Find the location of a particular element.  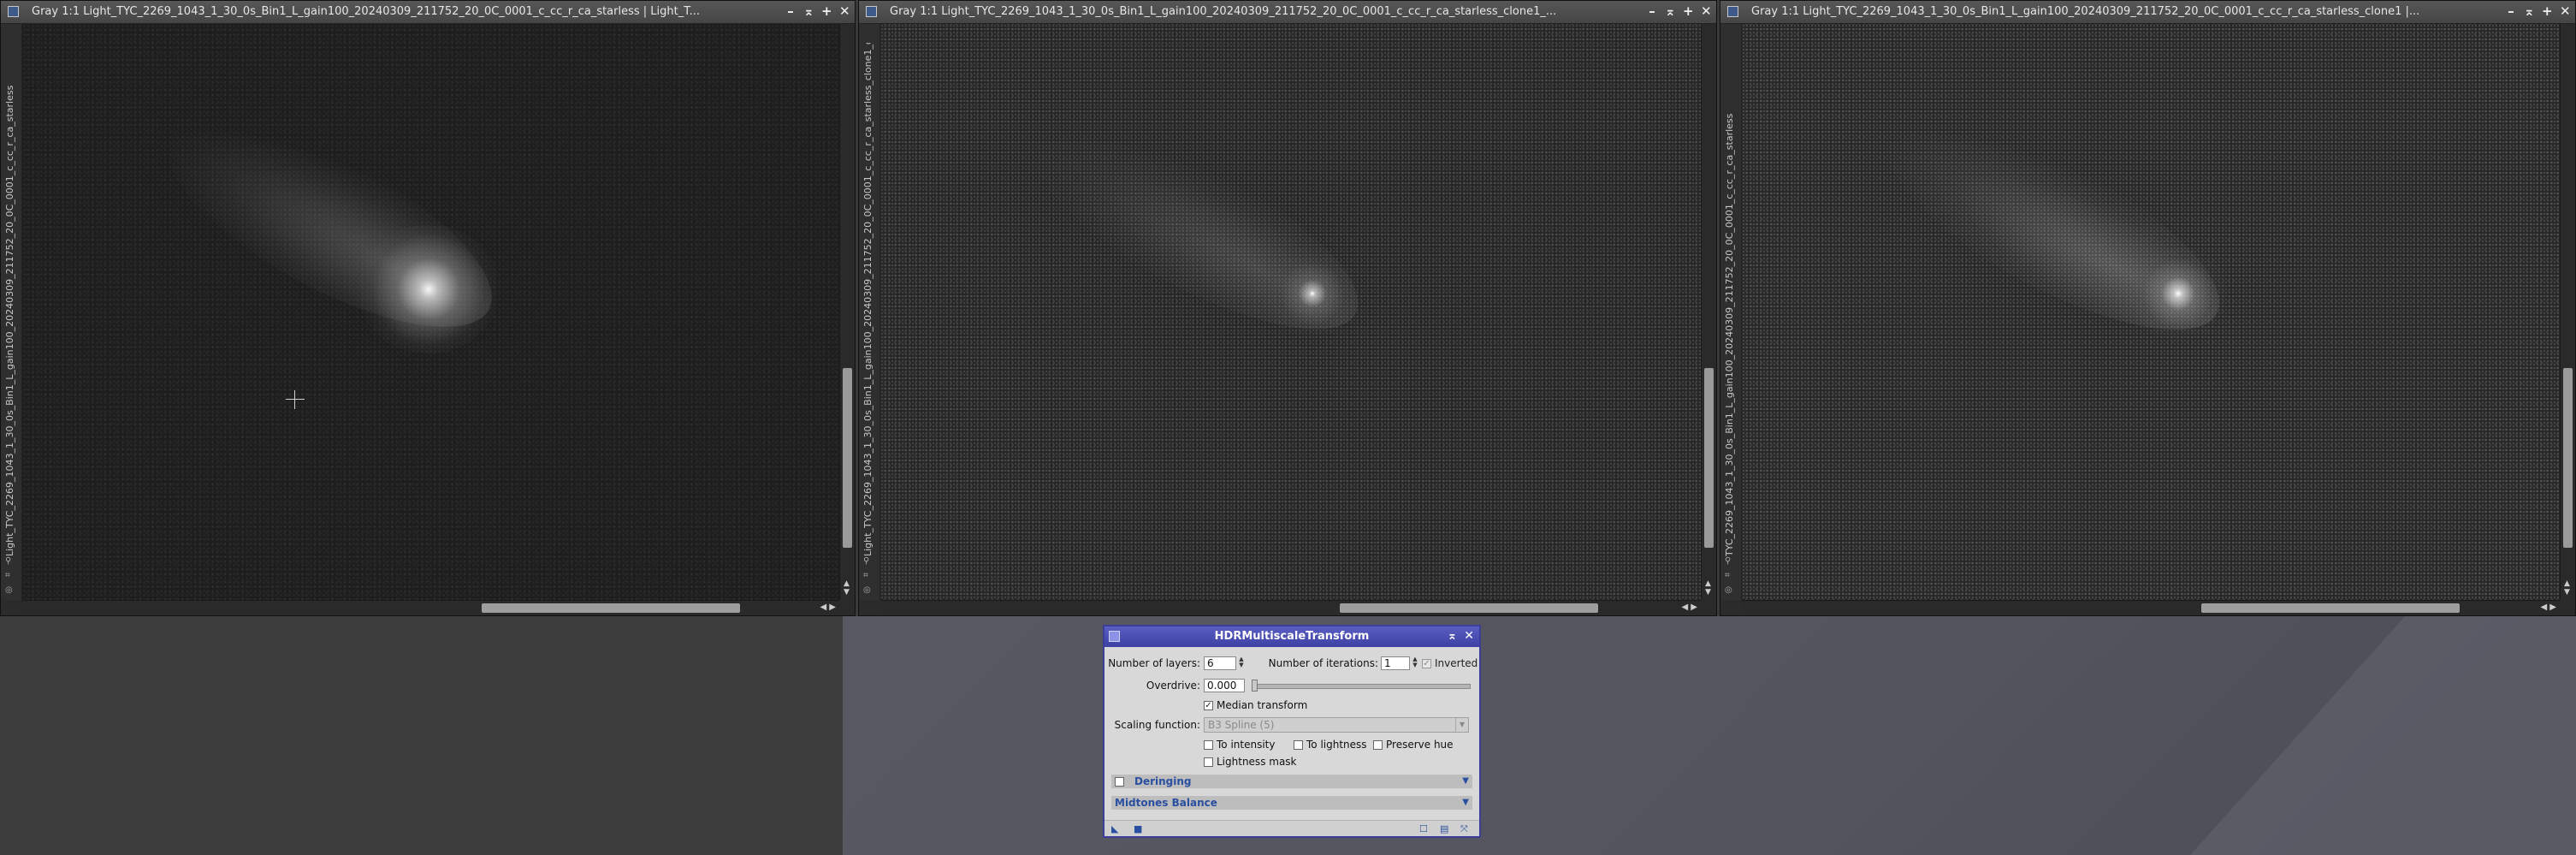

median-transform-label: Median transform is located at coordinates (1262, 705).